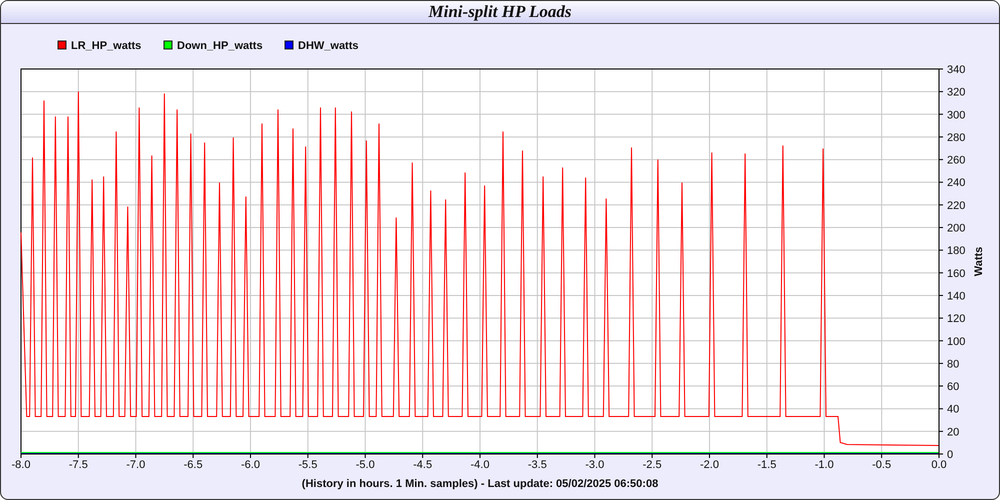 This screenshot has width=1000, height=500. I want to click on legend-label: LR_HP_watts, so click(106, 46).